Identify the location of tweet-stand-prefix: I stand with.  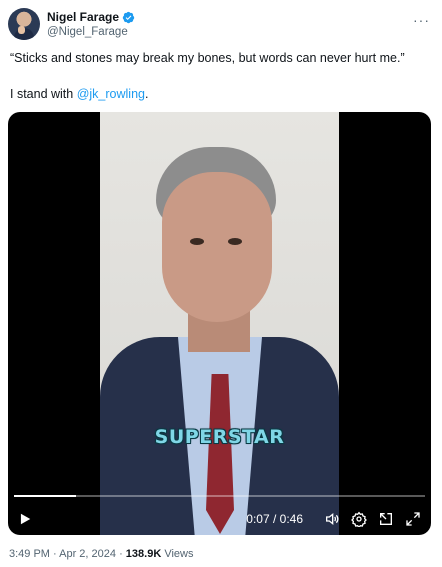
(43, 94).